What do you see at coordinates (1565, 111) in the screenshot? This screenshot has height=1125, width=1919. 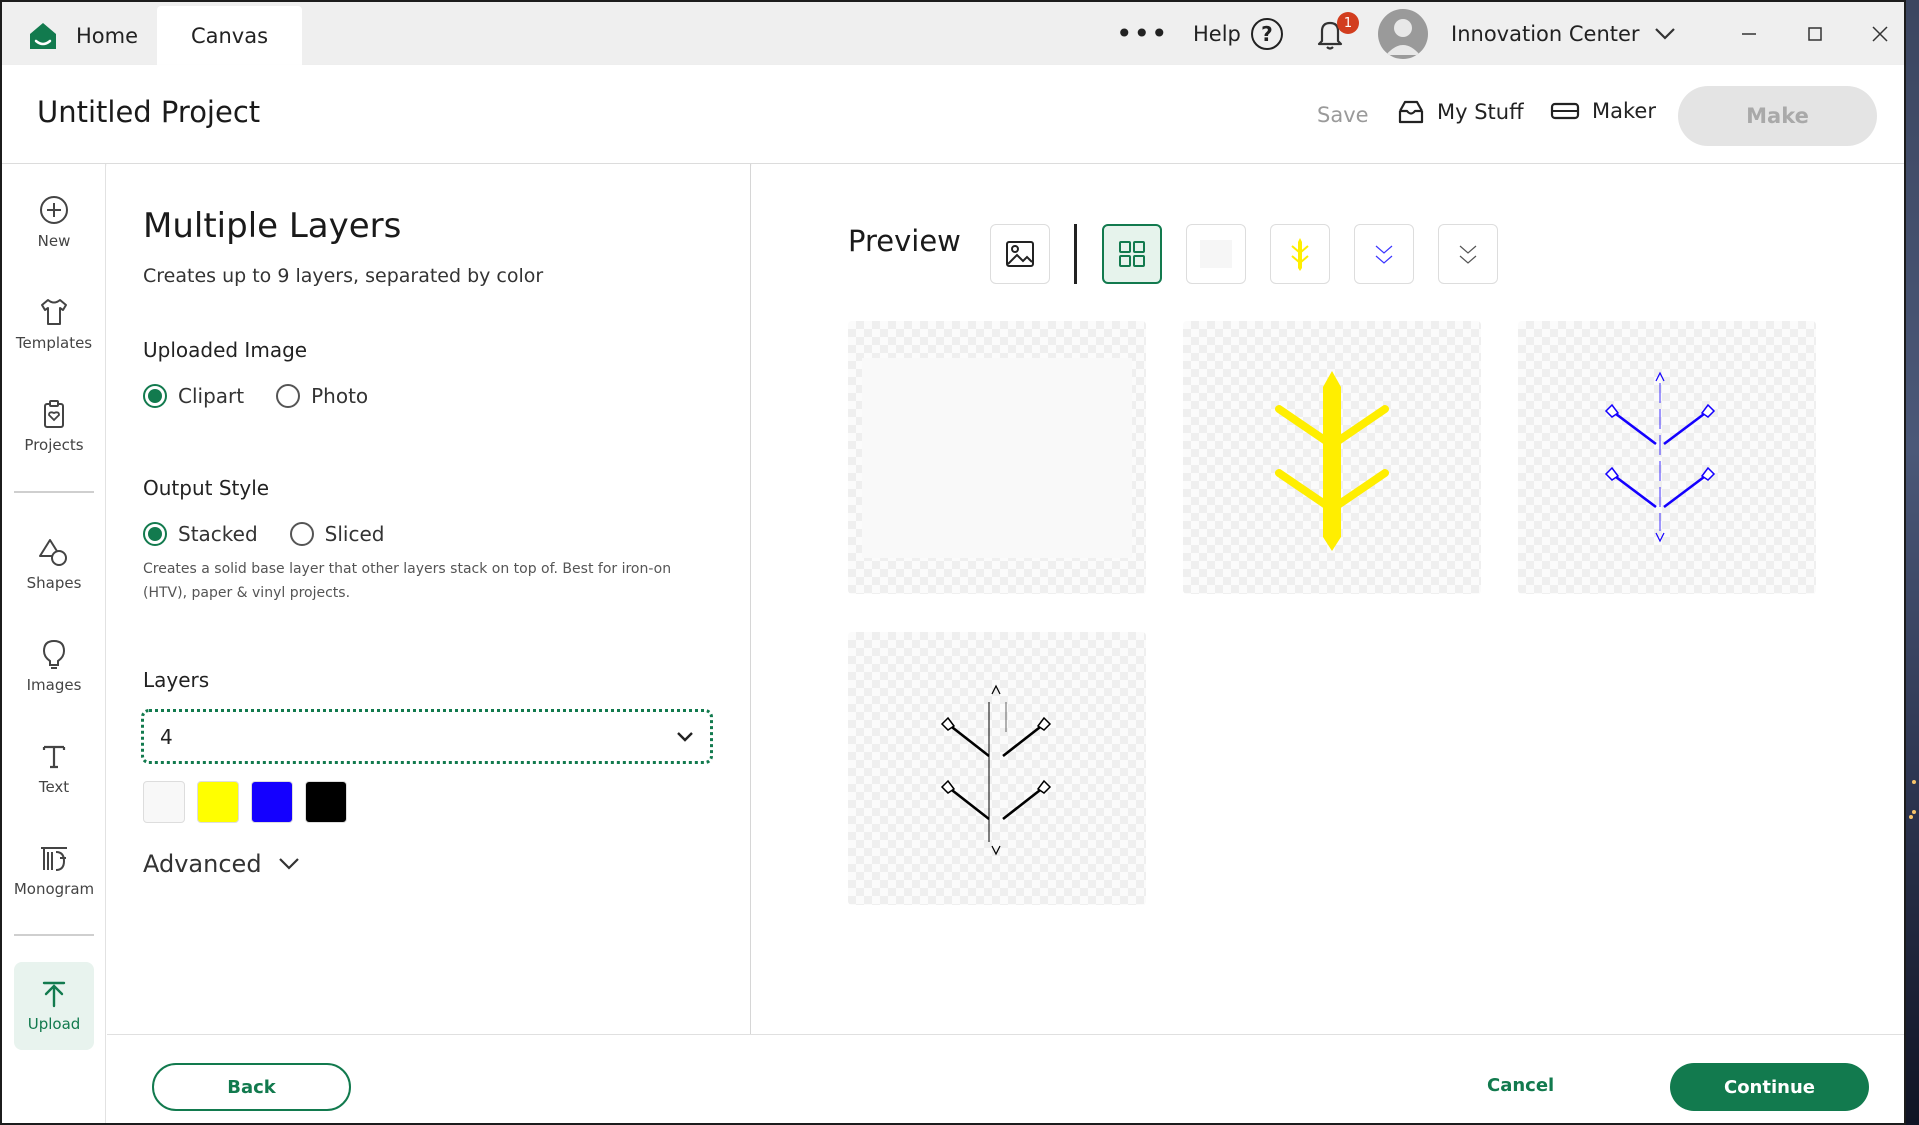 I see `machine-icon` at bounding box center [1565, 111].